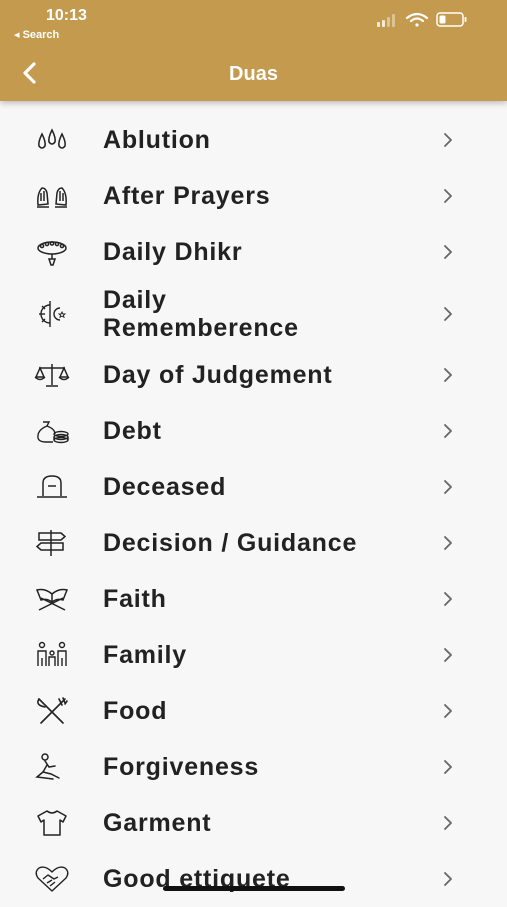  Describe the element at coordinates (253, 431) in the screenshot. I see `list-item-debt: Debt` at that location.